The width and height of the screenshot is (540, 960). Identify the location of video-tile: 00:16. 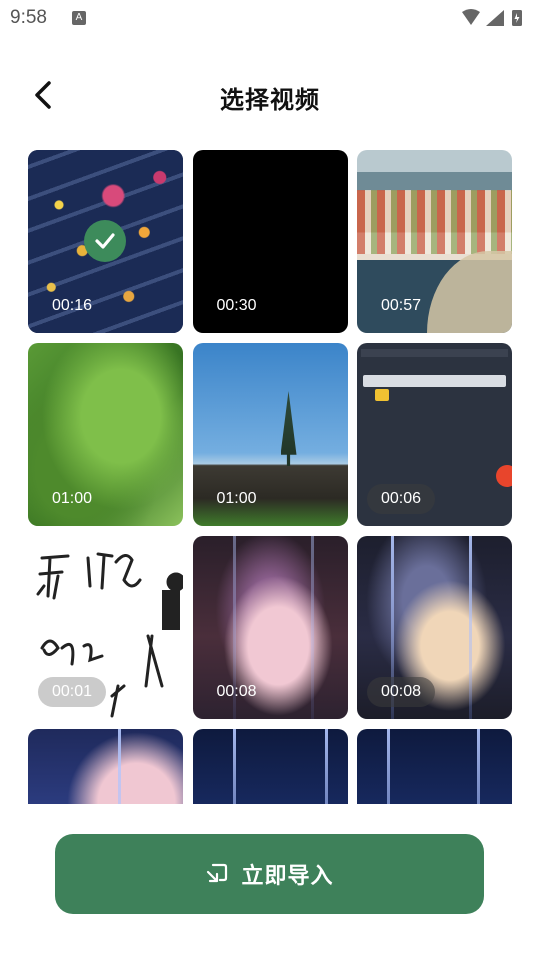
(105, 241).